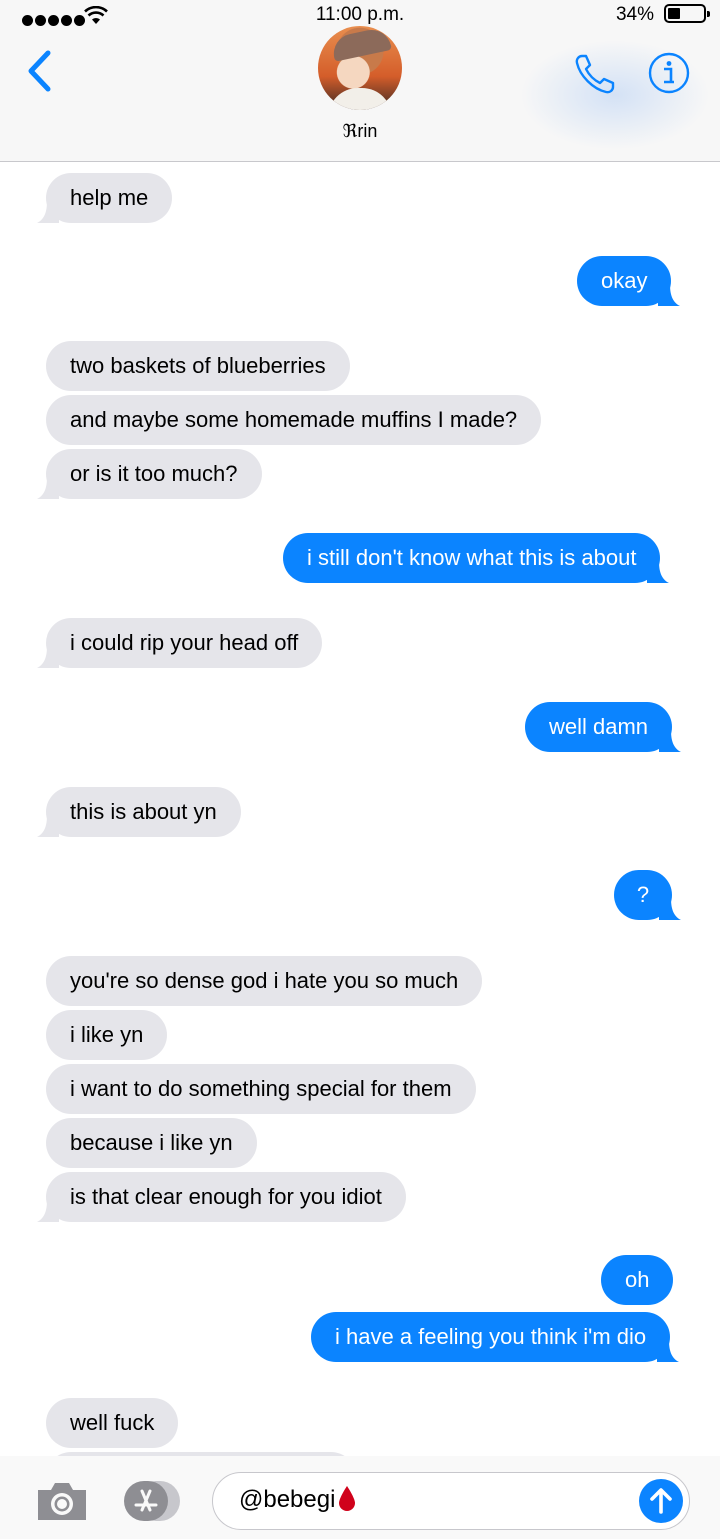 Image resolution: width=720 pixels, height=1539 pixels. I want to click on sent-message: okay, so click(629, 281).